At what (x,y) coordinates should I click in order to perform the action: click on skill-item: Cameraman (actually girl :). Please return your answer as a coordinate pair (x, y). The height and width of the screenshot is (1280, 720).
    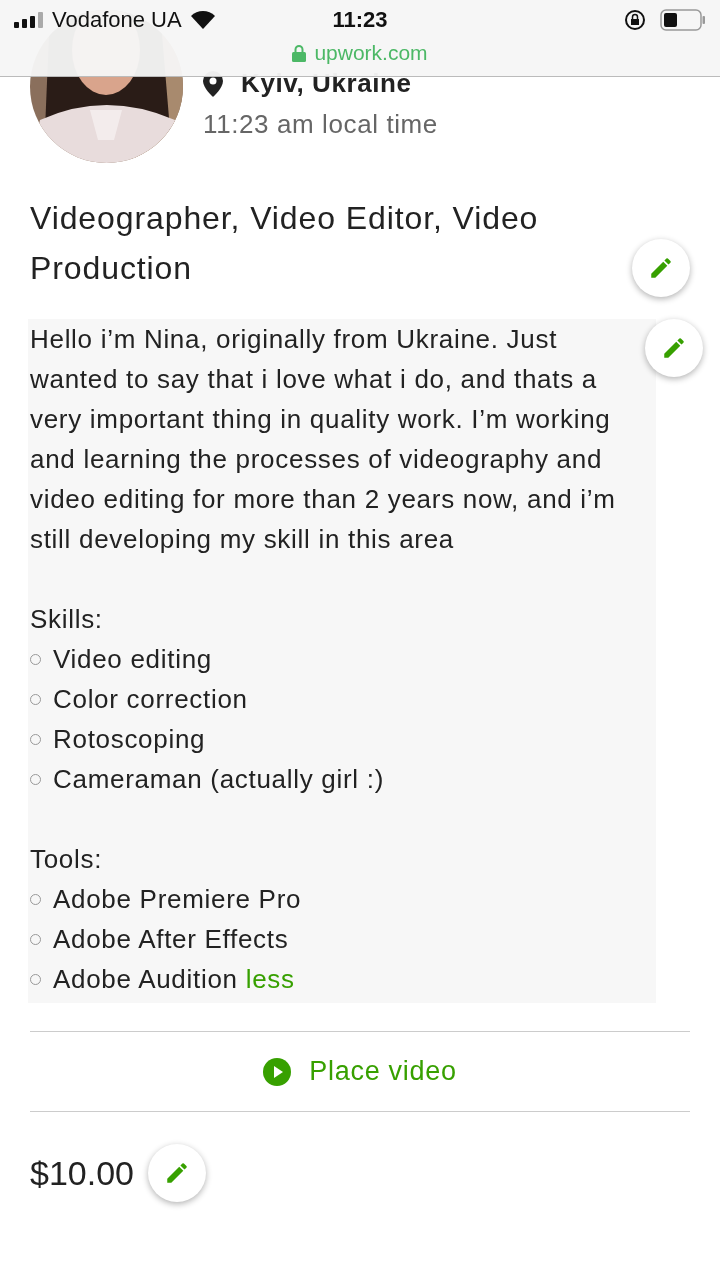
    Looking at the image, I should click on (218, 779).